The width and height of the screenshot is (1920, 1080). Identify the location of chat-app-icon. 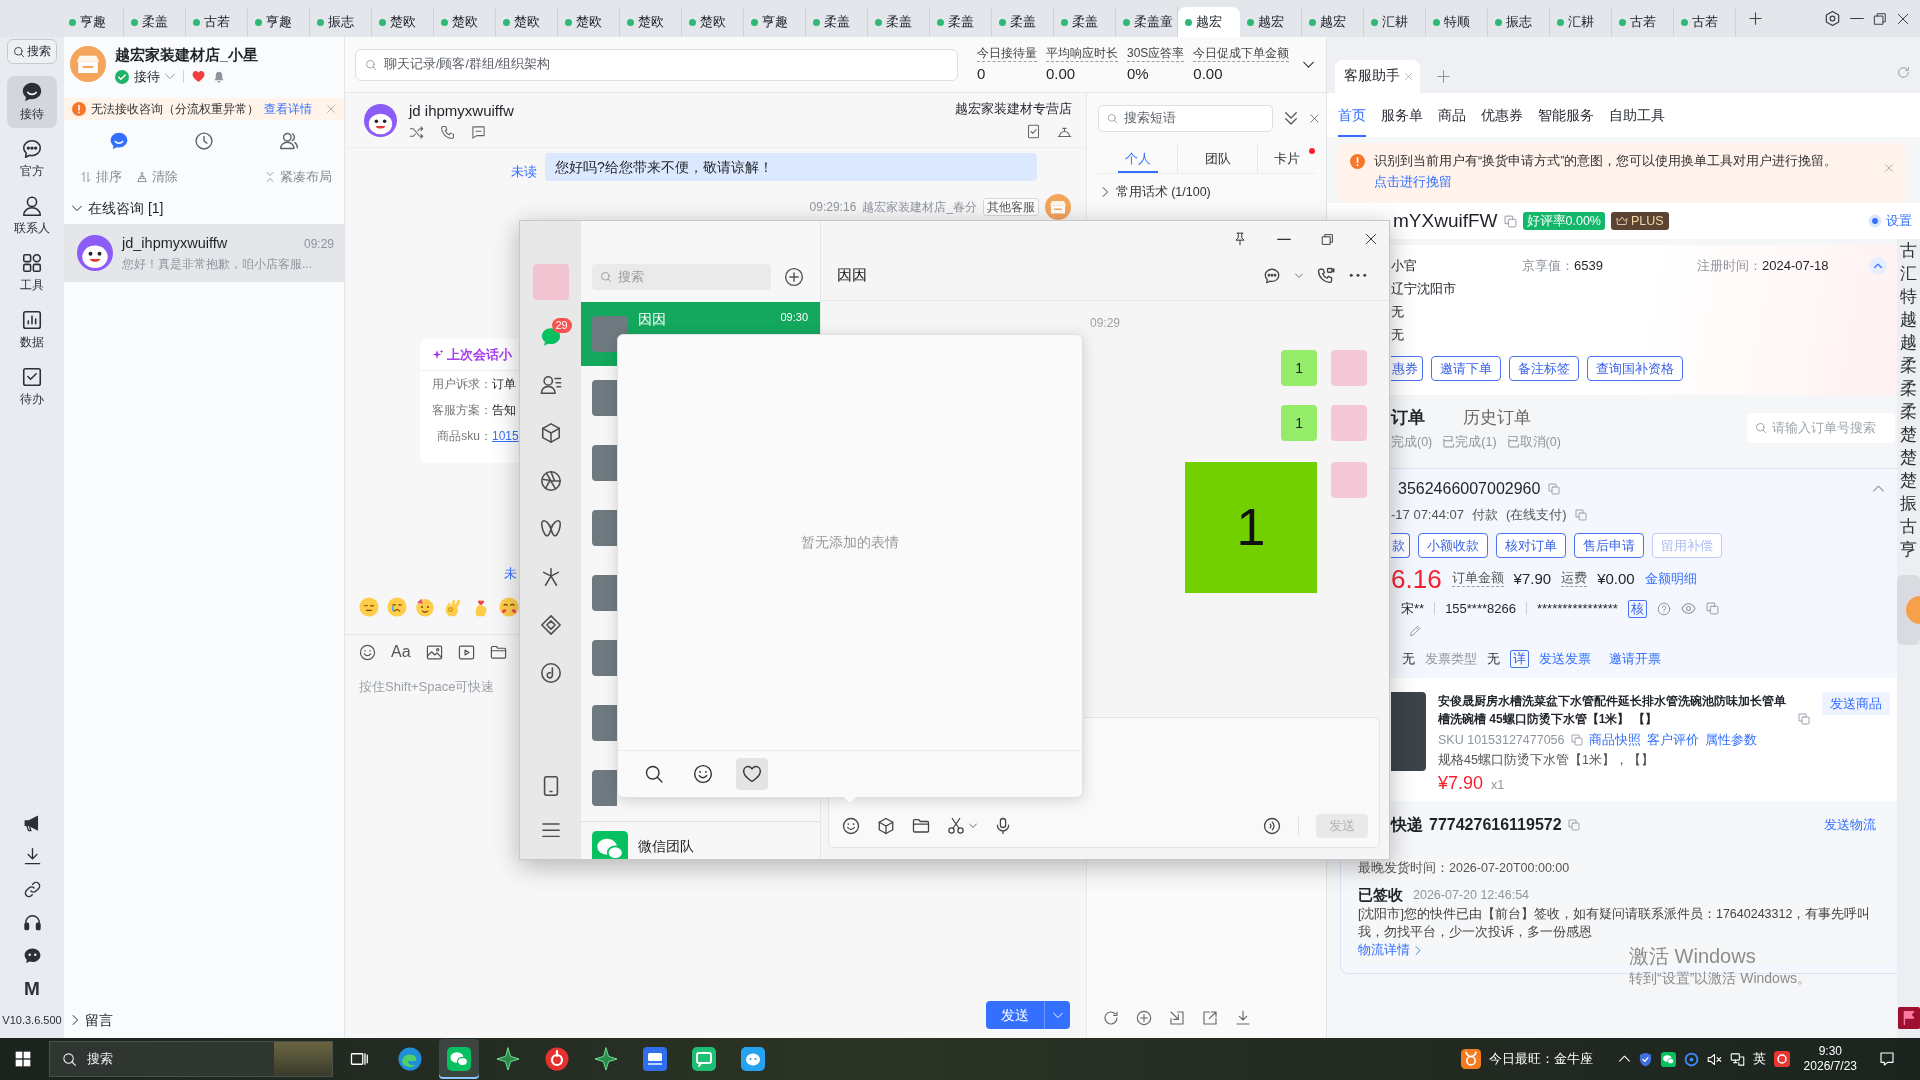
(1668, 1059).